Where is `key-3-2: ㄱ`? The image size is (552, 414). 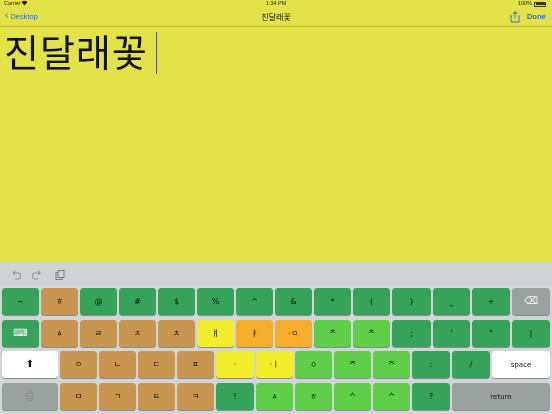
key-3-2: ㄱ is located at coordinates (117, 396).